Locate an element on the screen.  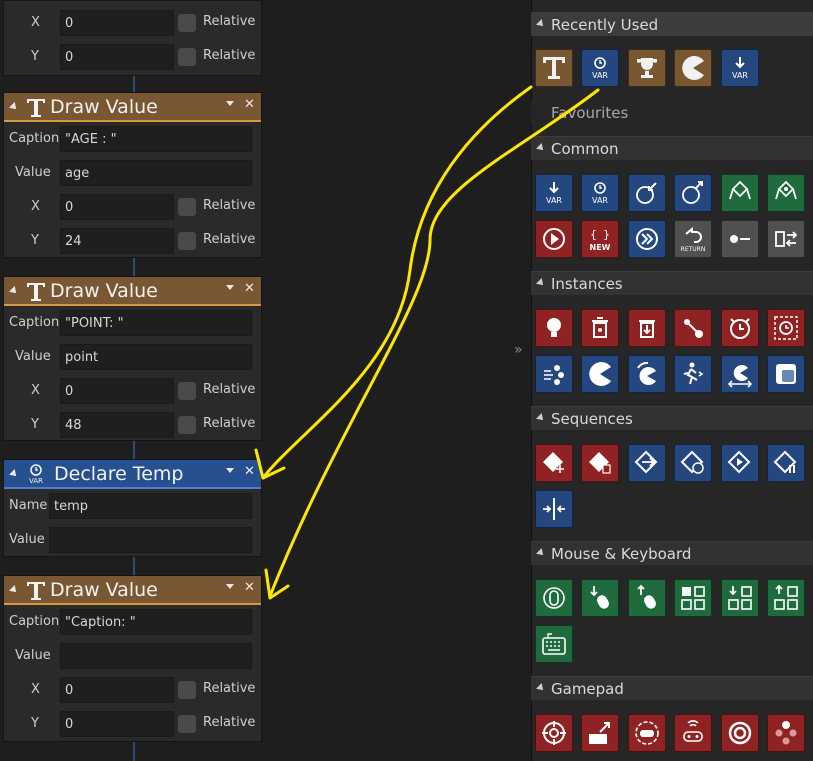
if-variable-tile is located at coordinates (740, 193).